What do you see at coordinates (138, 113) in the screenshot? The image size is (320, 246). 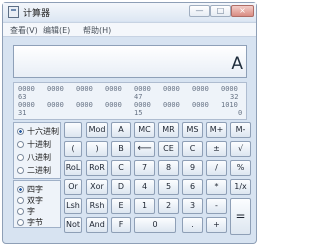 I see `bit-position-label: 15` at bounding box center [138, 113].